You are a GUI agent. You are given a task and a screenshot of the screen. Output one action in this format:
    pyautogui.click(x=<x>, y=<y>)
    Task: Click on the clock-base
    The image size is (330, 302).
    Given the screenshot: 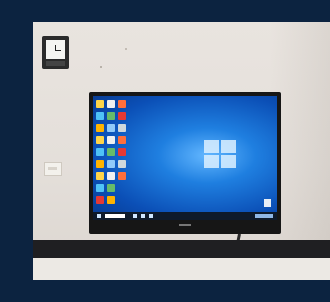 What is the action you would take?
    pyautogui.click(x=55, y=63)
    